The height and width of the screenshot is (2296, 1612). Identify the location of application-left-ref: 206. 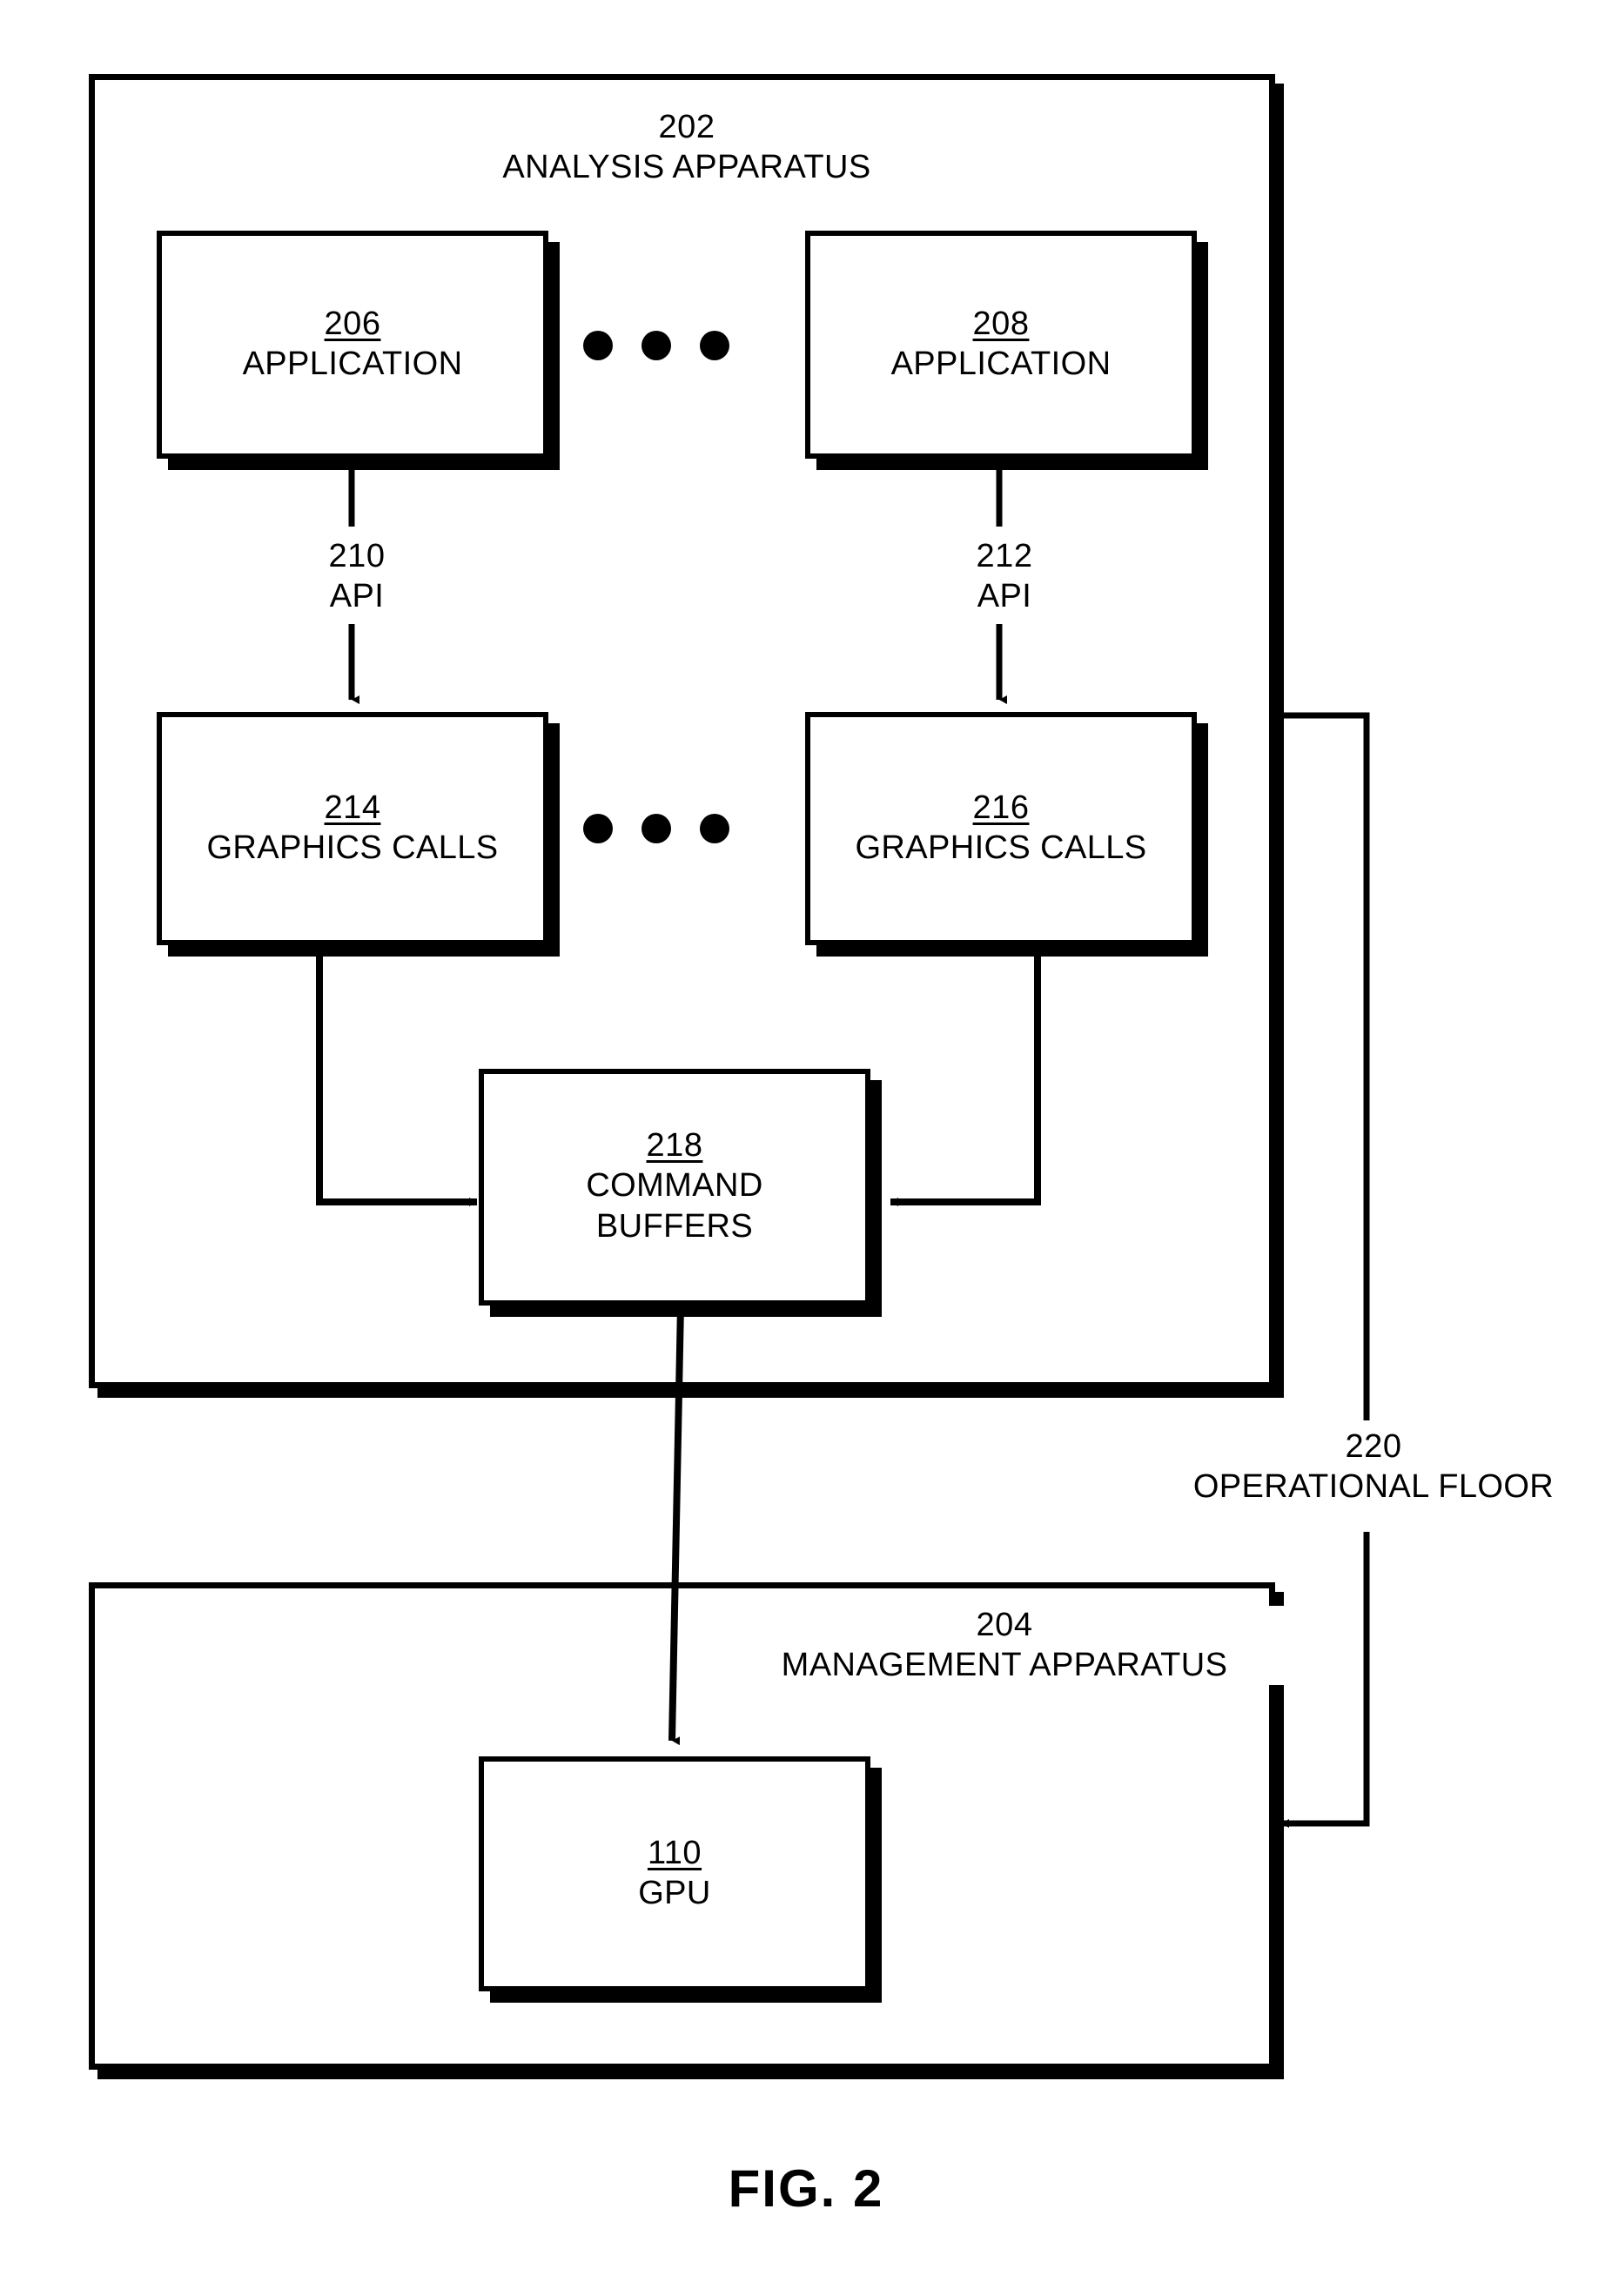
(352, 324).